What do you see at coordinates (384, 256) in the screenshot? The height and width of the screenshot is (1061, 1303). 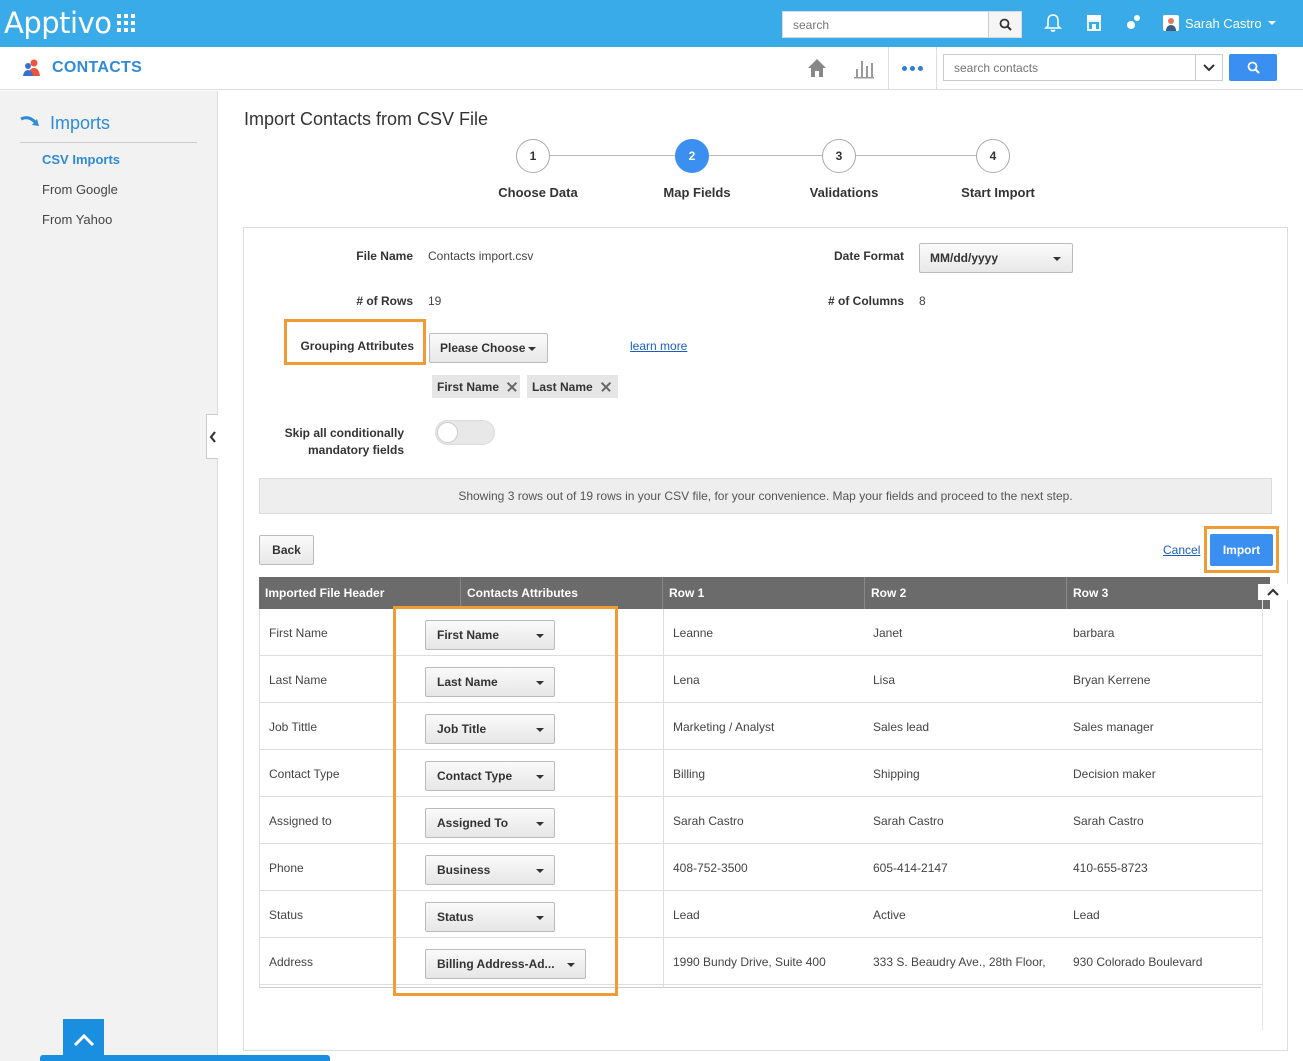 I see `file-name-label: File Name` at bounding box center [384, 256].